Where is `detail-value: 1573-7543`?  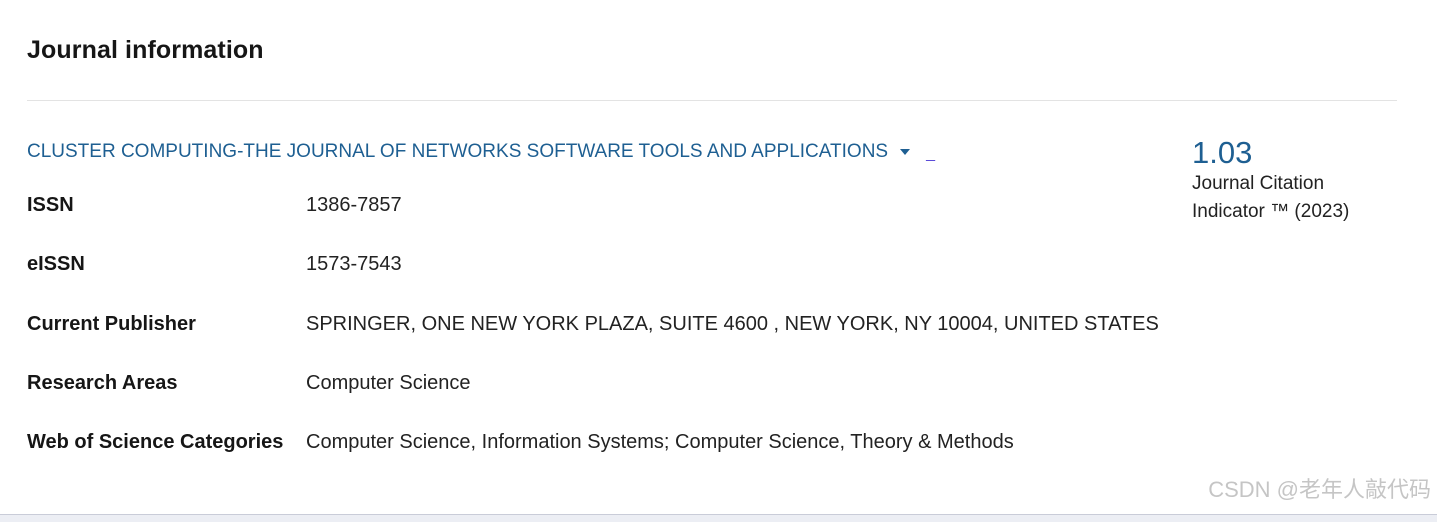 detail-value: 1573-7543 is located at coordinates (354, 264).